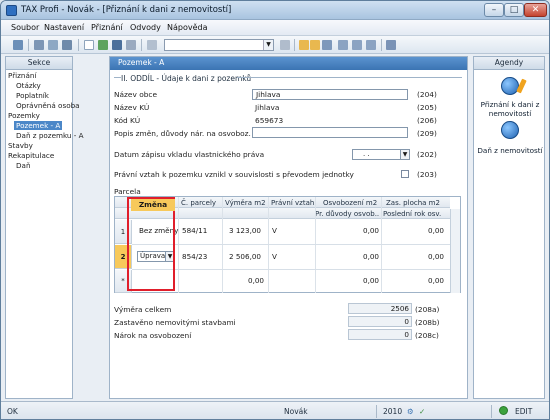 This screenshot has width=550, height=420. Describe the element at coordinates (219, 45) in the screenshot. I see `toolbar-combo: ▼` at that location.